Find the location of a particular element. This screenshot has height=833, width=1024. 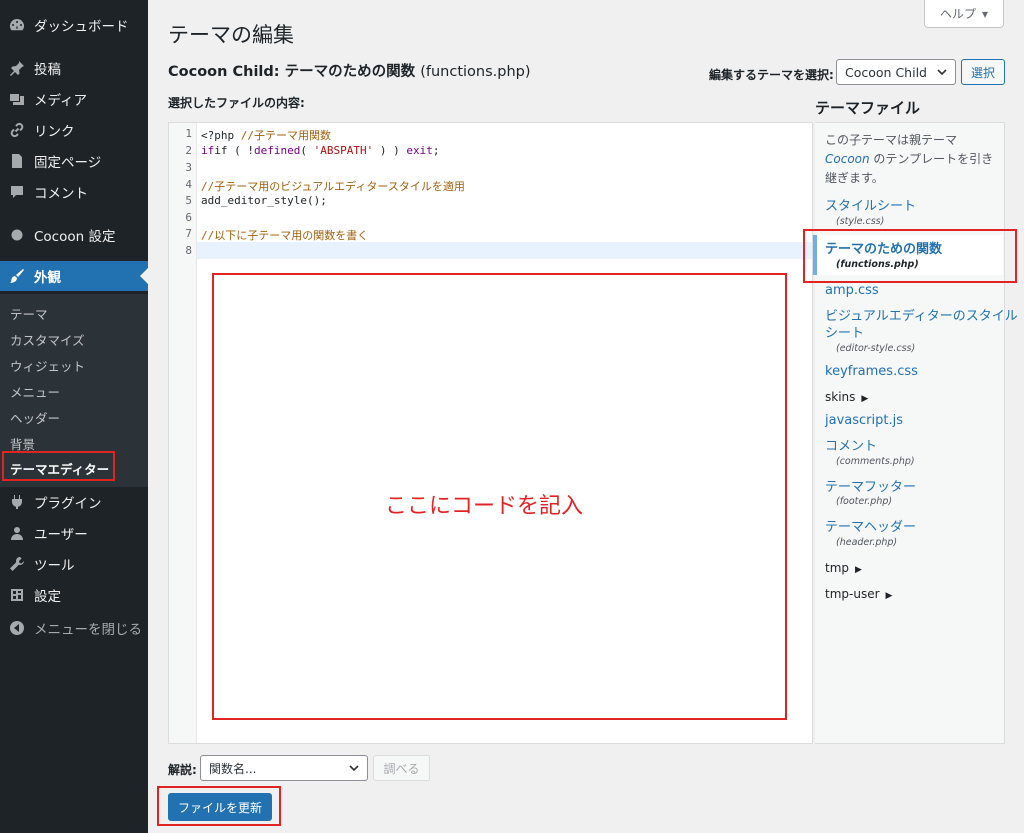

code-keyword: defined is located at coordinates (277, 150).